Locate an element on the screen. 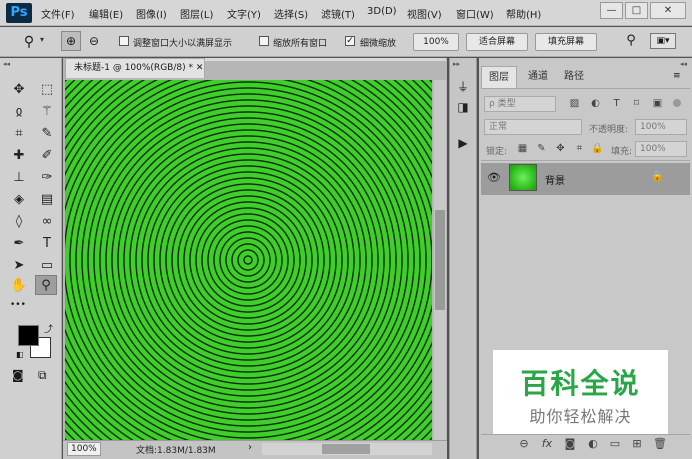 The height and width of the screenshot is (459, 692). lock-label: 锁定: is located at coordinates (497, 152).